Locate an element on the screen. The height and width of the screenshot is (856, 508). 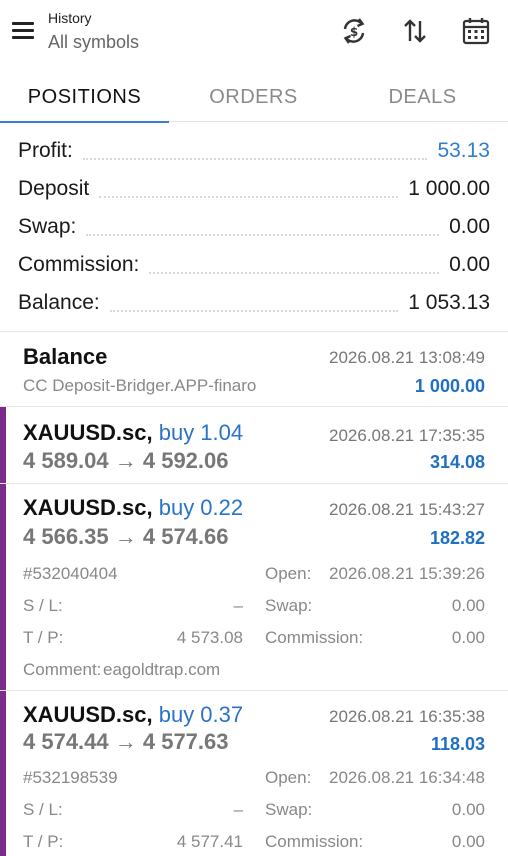
balance-amount: 1 000.00 is located at coordinates (449, 386).